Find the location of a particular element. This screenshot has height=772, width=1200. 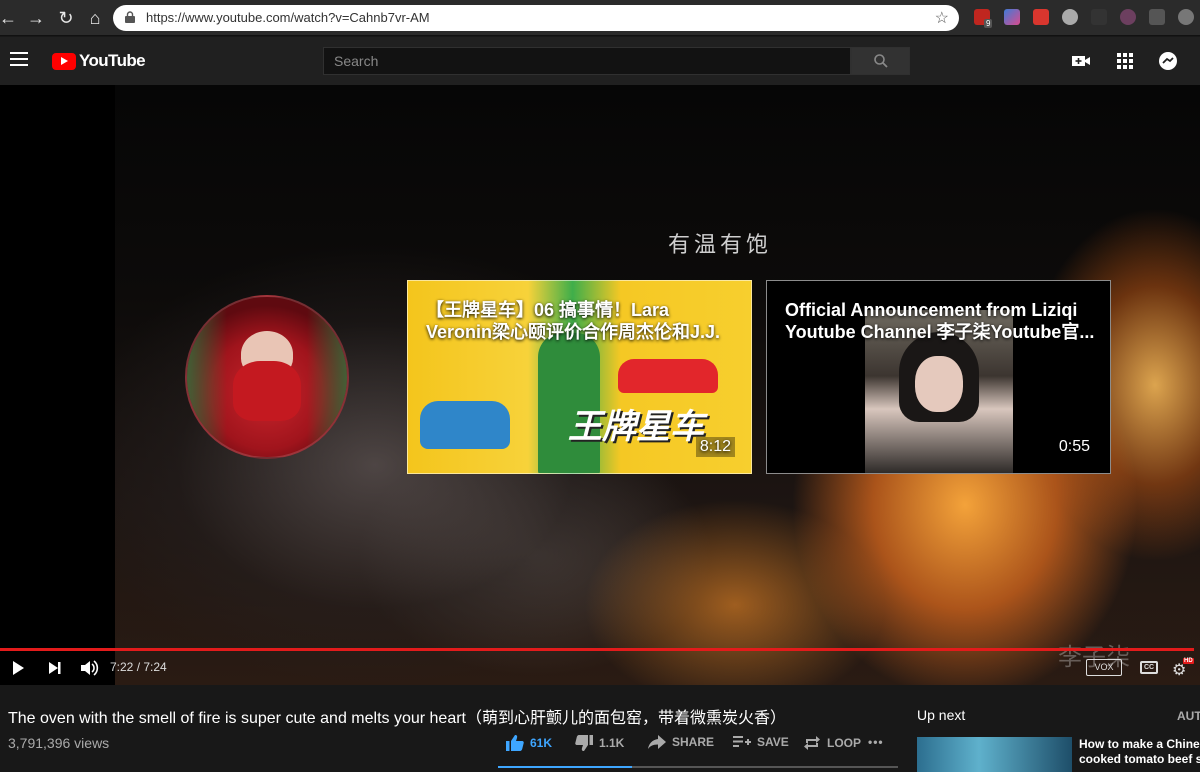

search-icon is located at coordinates (881, 61).